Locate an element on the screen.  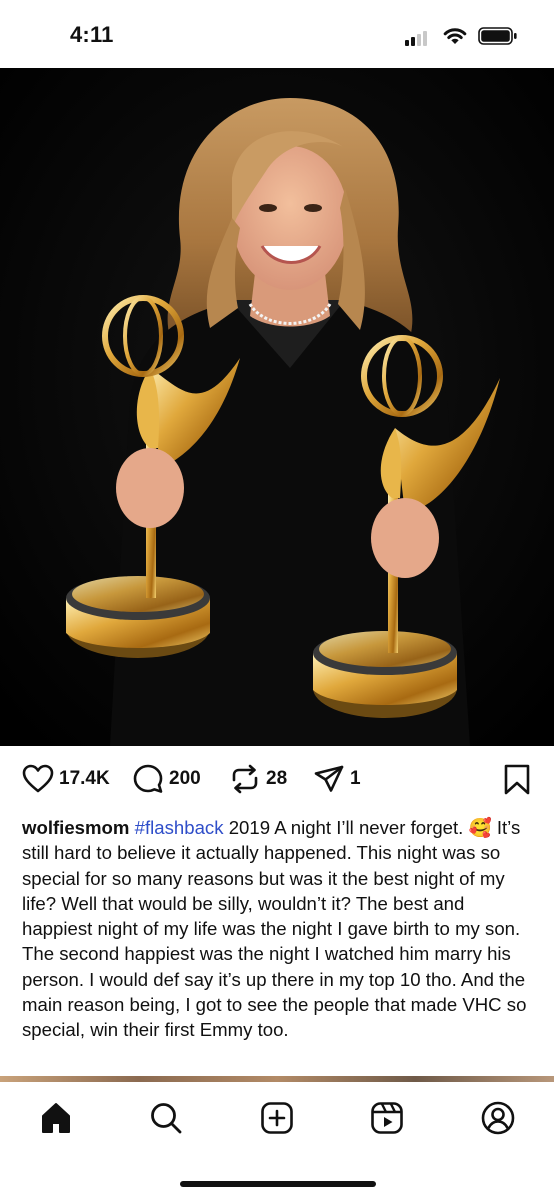
like-count: 17.4K is located at coordinates (84, 778).